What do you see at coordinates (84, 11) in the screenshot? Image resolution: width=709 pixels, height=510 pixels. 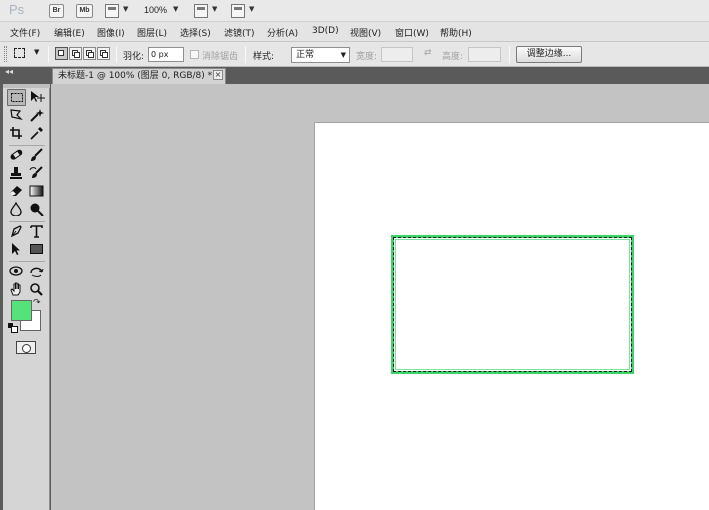 I see `launch-mini-bridge-button: Mb` at bounding box center [84, 11].